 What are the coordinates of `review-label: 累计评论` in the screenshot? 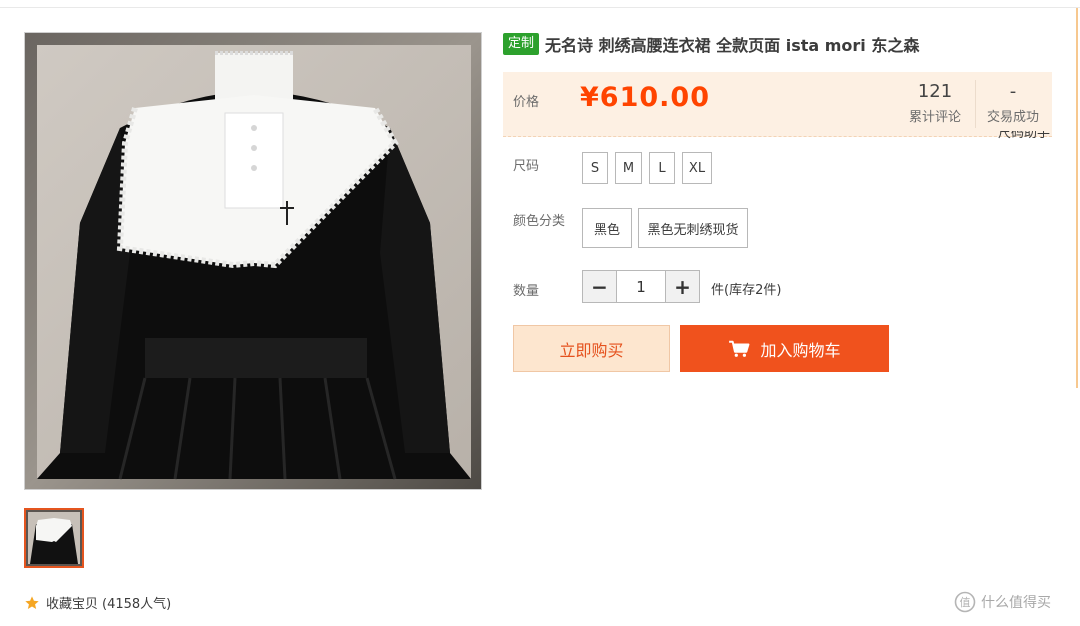 It's located at (934, 117).